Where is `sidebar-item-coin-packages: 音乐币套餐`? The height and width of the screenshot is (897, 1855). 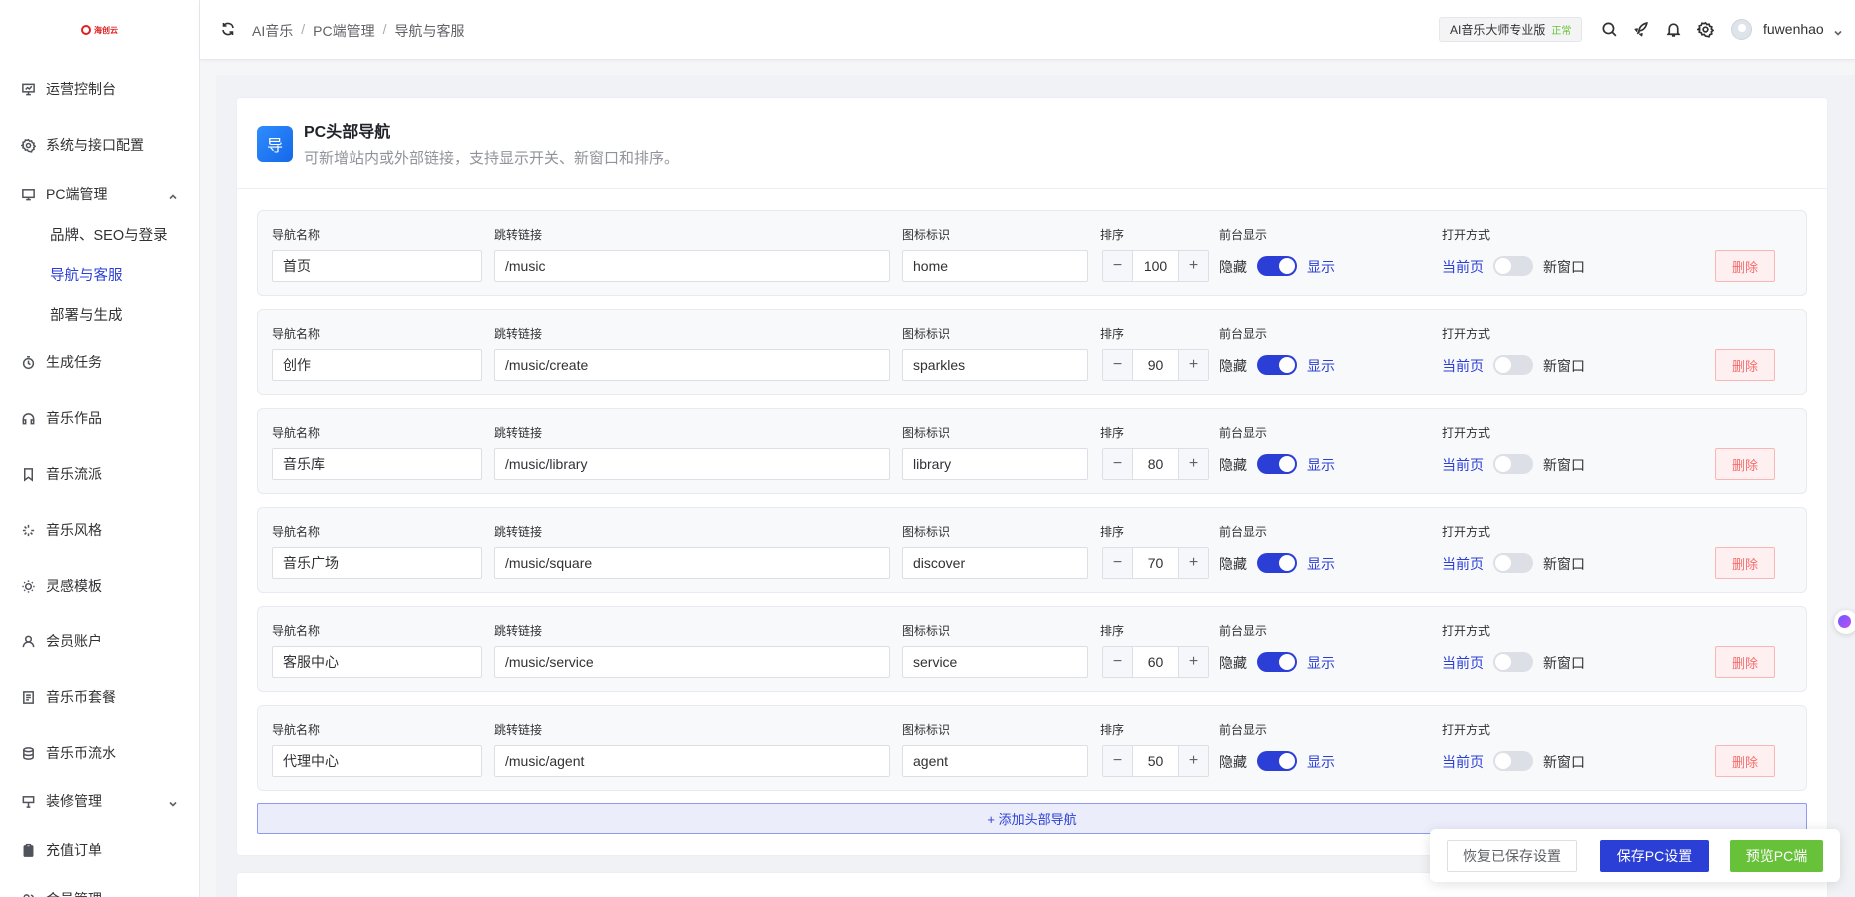 sidebar-item-coin-packages: 音乐币套餐 is located at coordinates (99, 697).